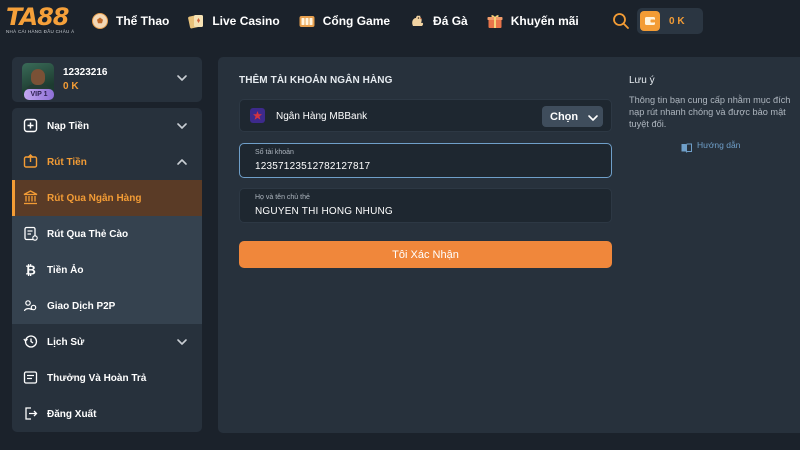 The width and height of the screenshot is (800, 450). I want to click on logo-text: TA88, so click(37, 17).